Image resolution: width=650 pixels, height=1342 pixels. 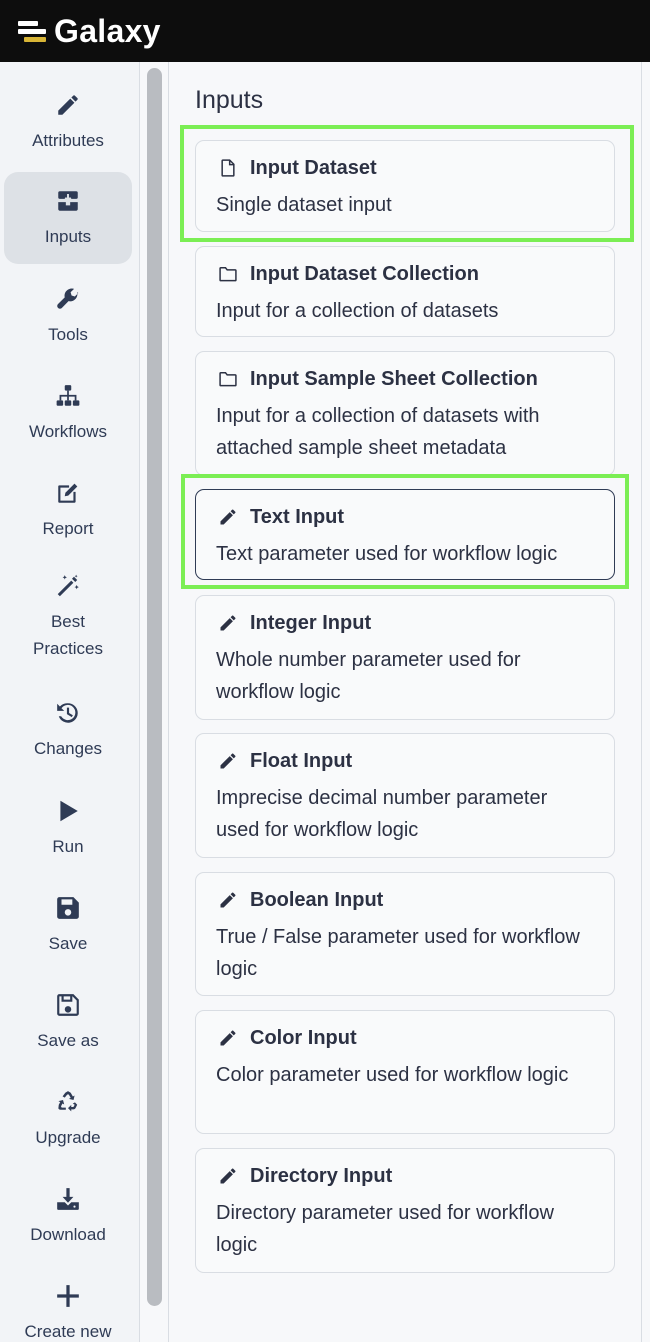 What do you see at coordinates (68, 431) in the screenshot?
I see `nav-label: Workflows` at bounding box center [68, 431].